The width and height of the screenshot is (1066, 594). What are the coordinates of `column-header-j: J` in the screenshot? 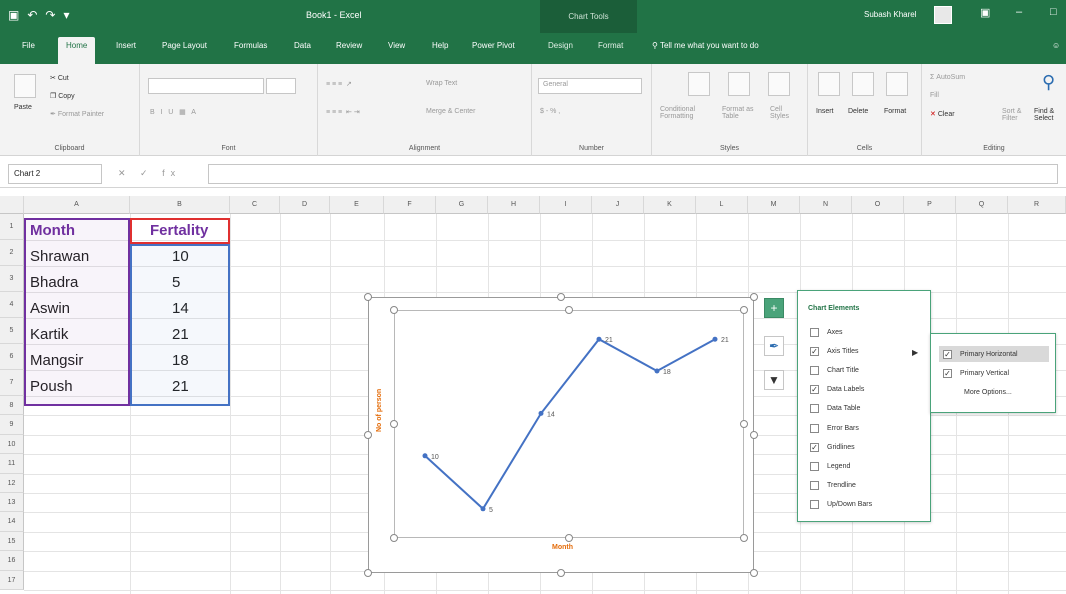 It's located at (618, 205).